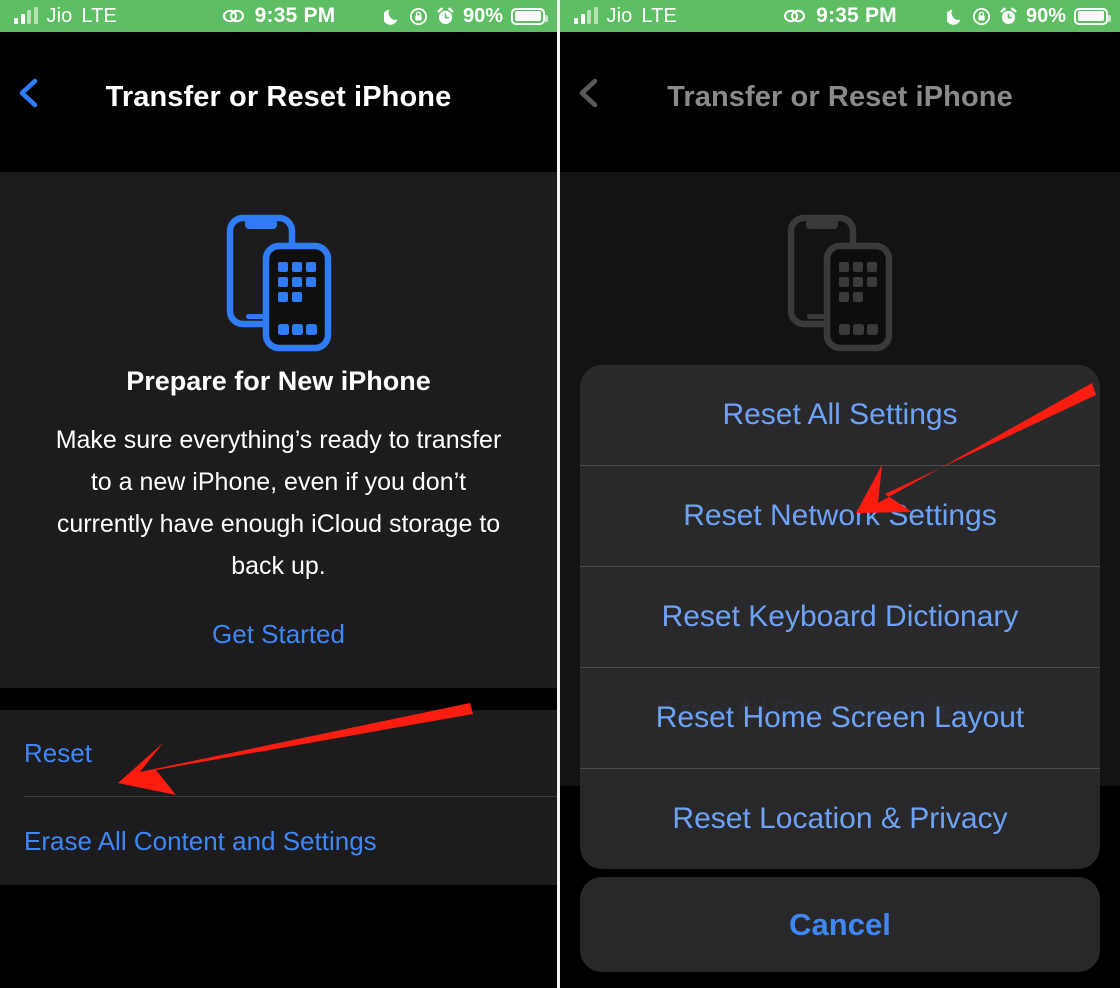  Describe the element at coordinates (278, 753) in the screenshot. I see `row-reset: Reset` at that location.